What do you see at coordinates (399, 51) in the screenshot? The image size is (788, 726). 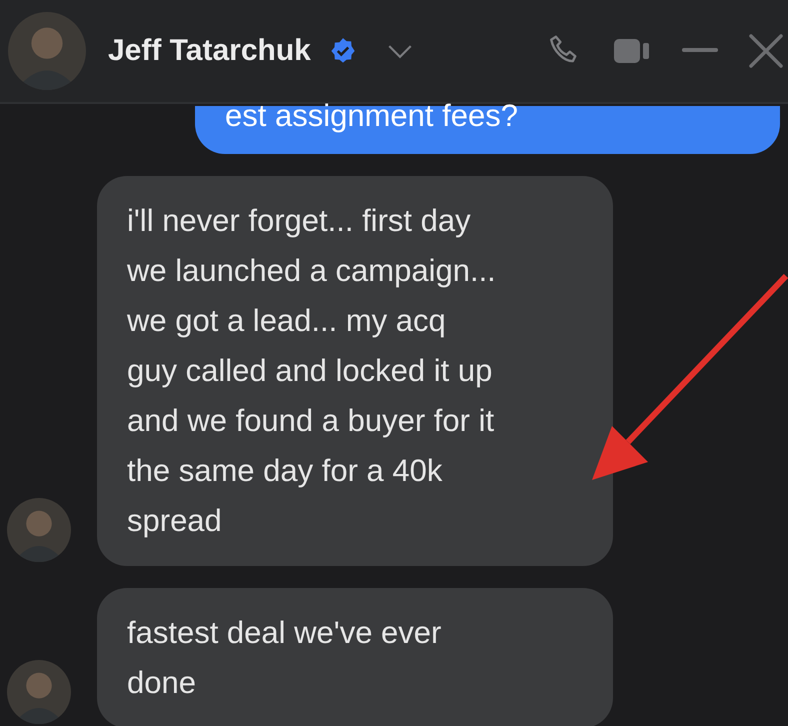 I see `chevron-down-icon` at bounding box center [399, 51].